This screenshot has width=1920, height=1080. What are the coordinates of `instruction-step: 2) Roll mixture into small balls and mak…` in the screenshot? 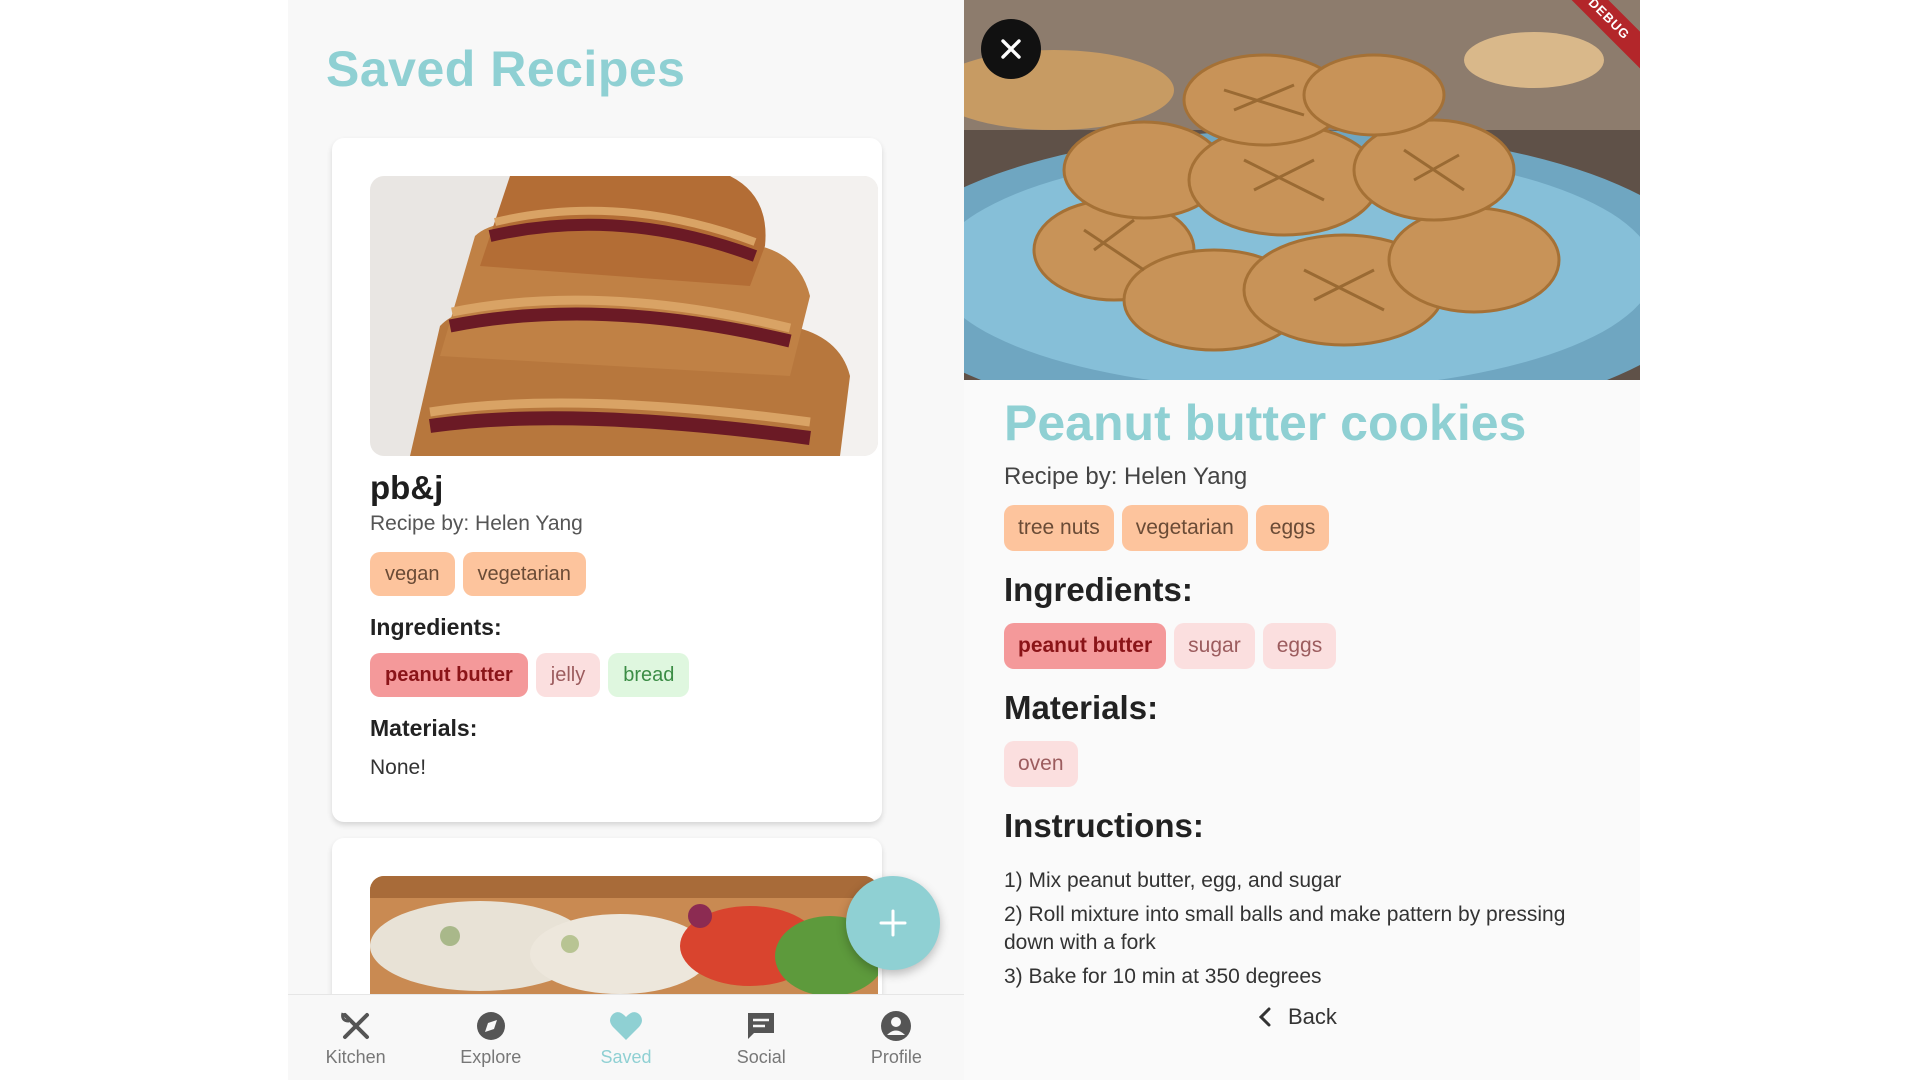 It's located at (1285, 928).